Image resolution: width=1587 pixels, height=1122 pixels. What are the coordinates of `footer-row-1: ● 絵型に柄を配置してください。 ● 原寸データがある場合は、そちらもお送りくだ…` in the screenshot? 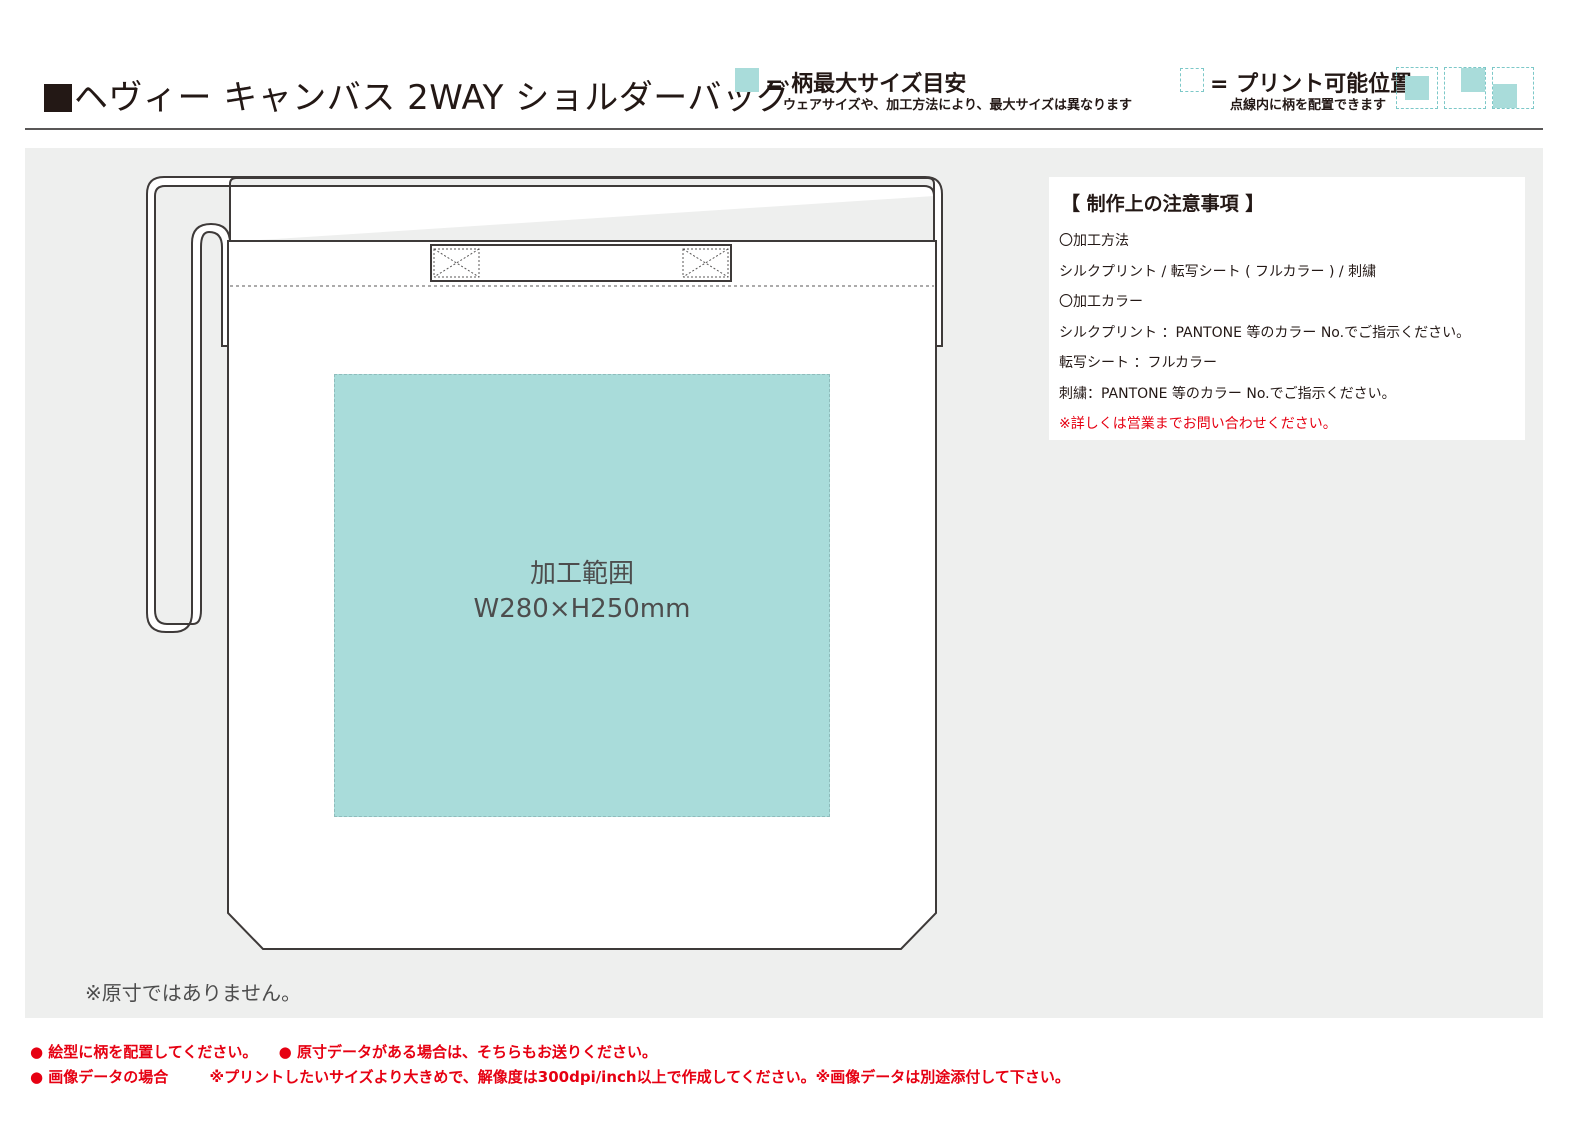 It's located at (343, 1051).